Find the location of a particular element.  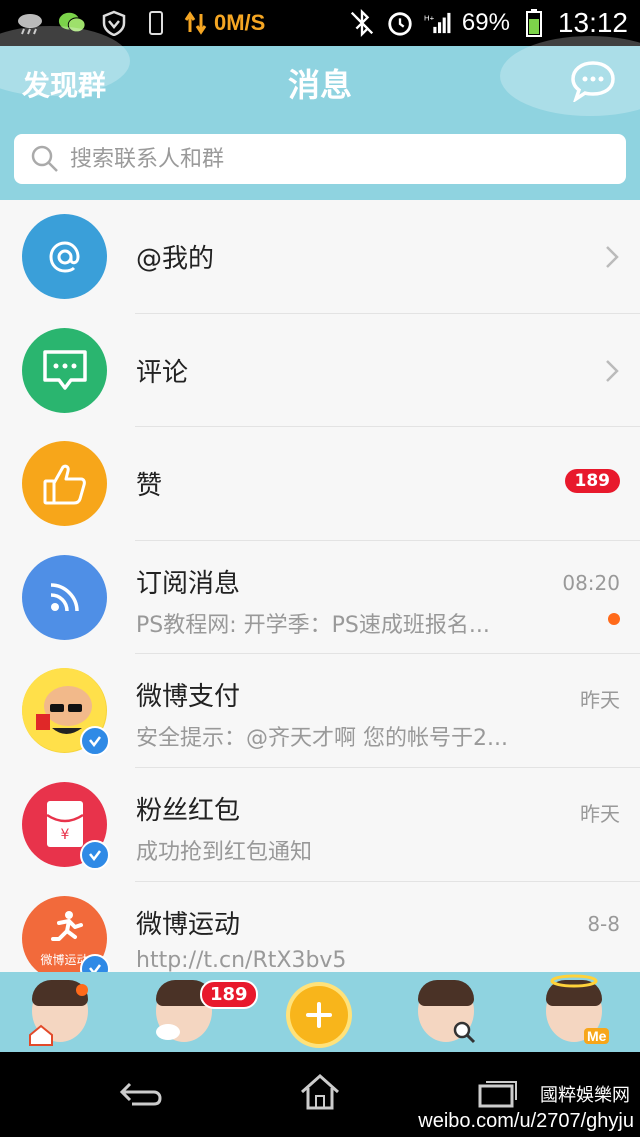

battery-icon is located at coordinates (534, 23).